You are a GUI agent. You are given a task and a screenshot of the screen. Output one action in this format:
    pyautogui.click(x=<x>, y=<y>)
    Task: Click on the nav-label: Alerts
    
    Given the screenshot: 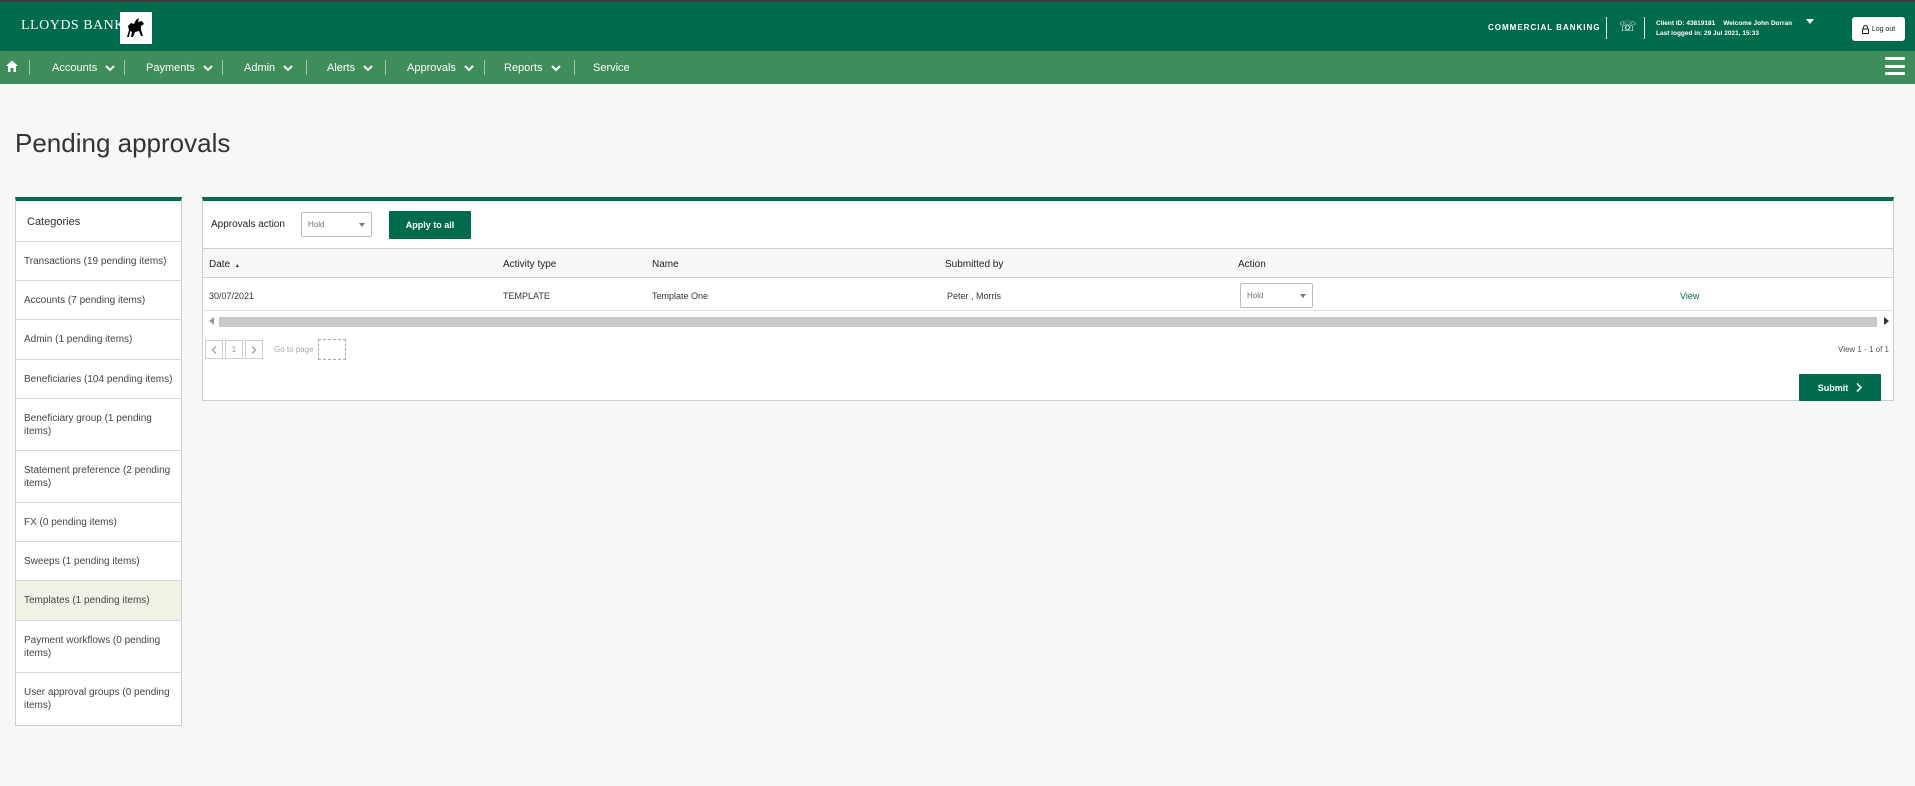 What is the action you would take?
    pyautogui.click(x=341, y=67)
    